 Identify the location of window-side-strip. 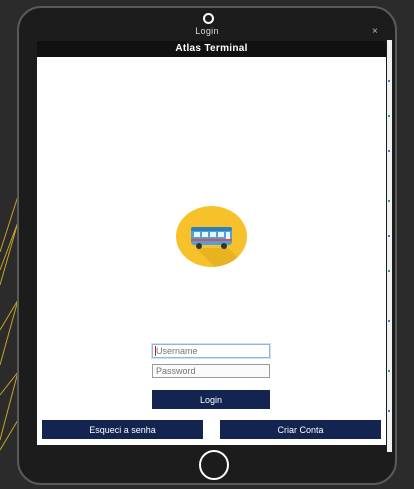
(389, 246).